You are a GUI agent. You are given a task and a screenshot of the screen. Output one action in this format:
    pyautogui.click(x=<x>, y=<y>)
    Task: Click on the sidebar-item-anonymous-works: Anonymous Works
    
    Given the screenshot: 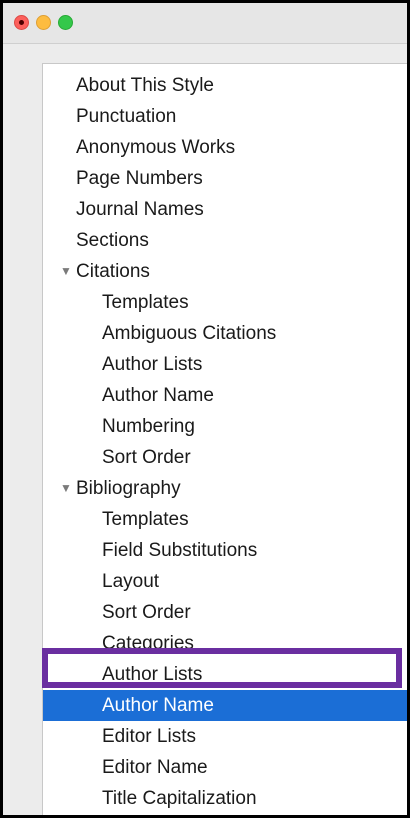 What is the action you would take?
    pyautogui.click(x=225, y=147)
    